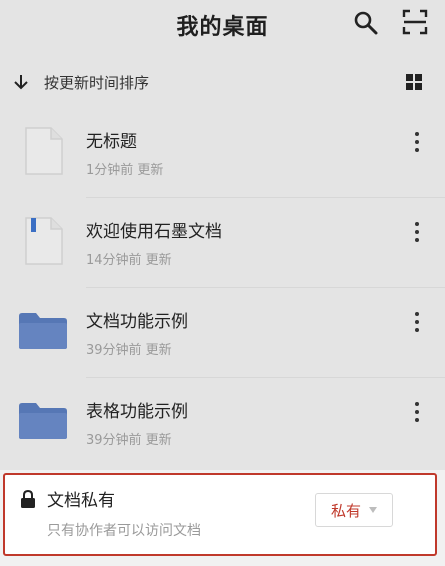  Describe the element at coordinates (125, 170) in the screenshot. I see `file-updated: 1分钟前 更新` at that location.